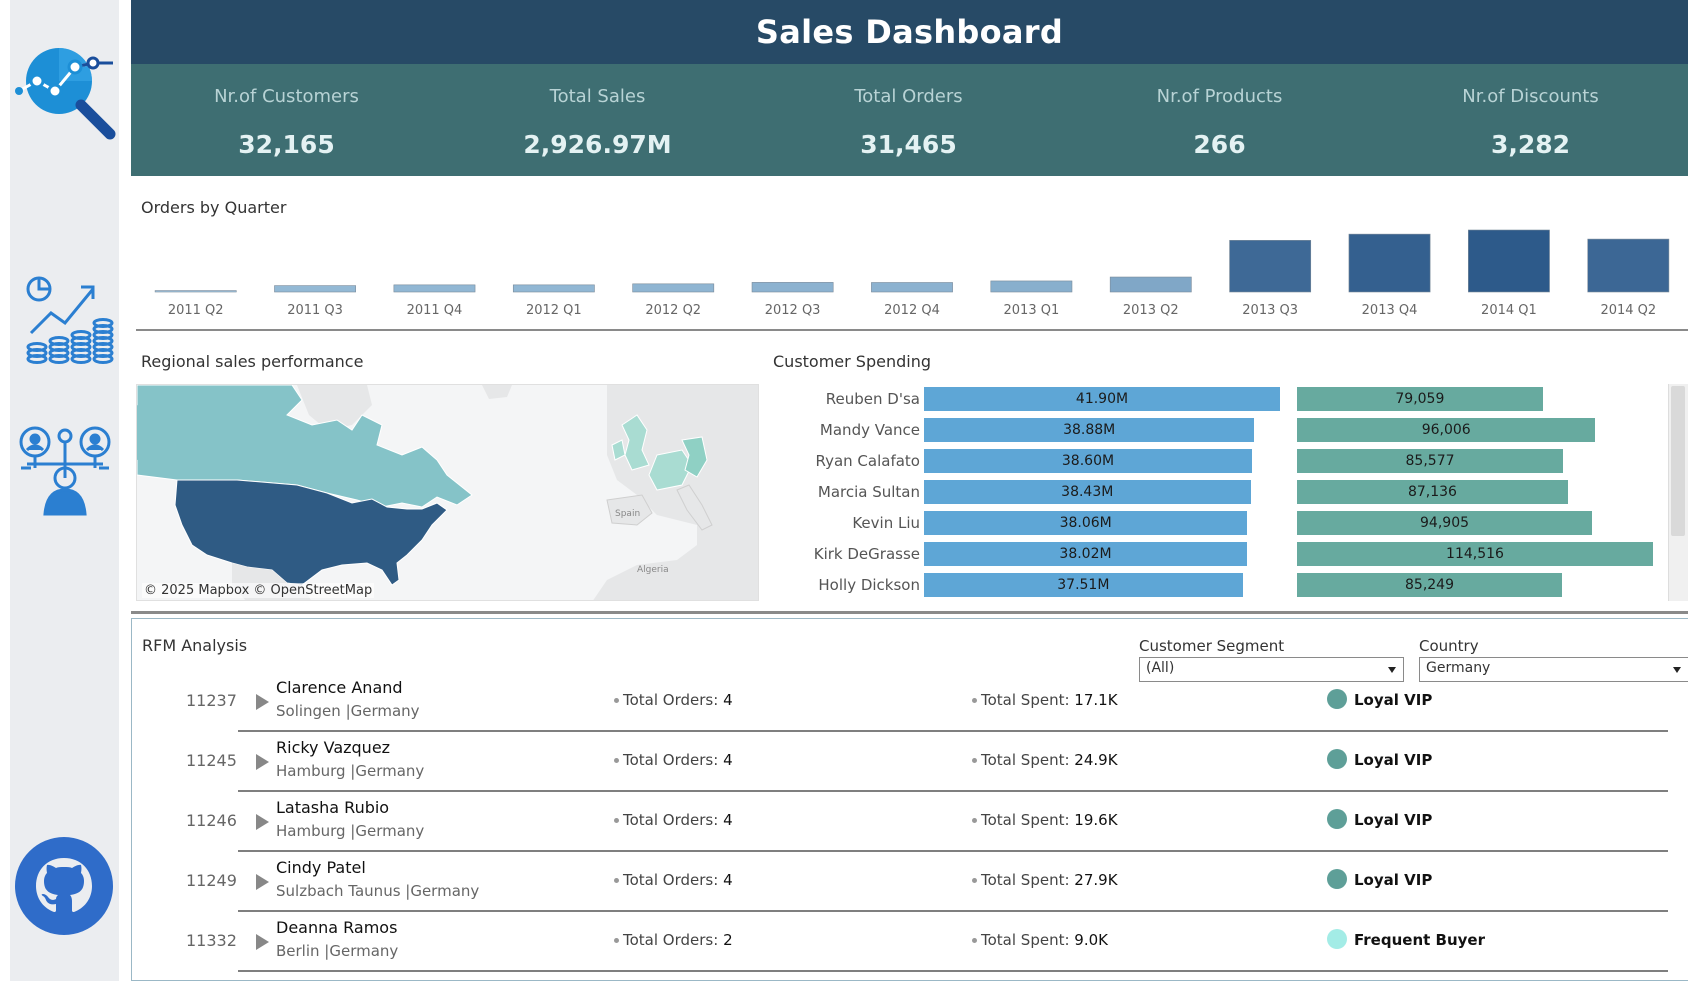 The image size is (1688, 981). What do you see at coordinates (64, 886) in the screenshot?
I see `github-icon` at bounding box center [64, 886].